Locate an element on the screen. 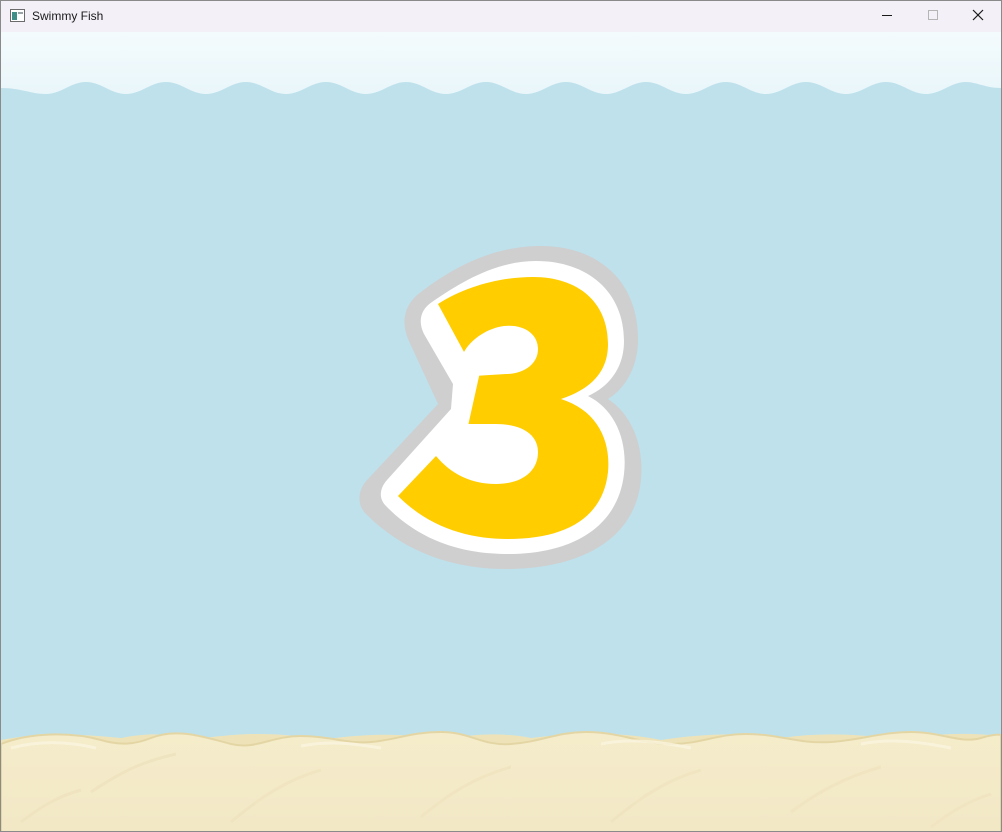  minimize-icon is located at coordinates (887, 17).